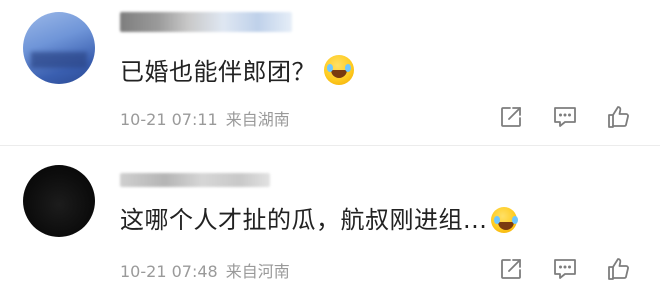 This screenshot has width=660, height=286. Describe the element at coordinates (257, 271) in the screenshot. I see `comment-location: 来自河南` at that location.